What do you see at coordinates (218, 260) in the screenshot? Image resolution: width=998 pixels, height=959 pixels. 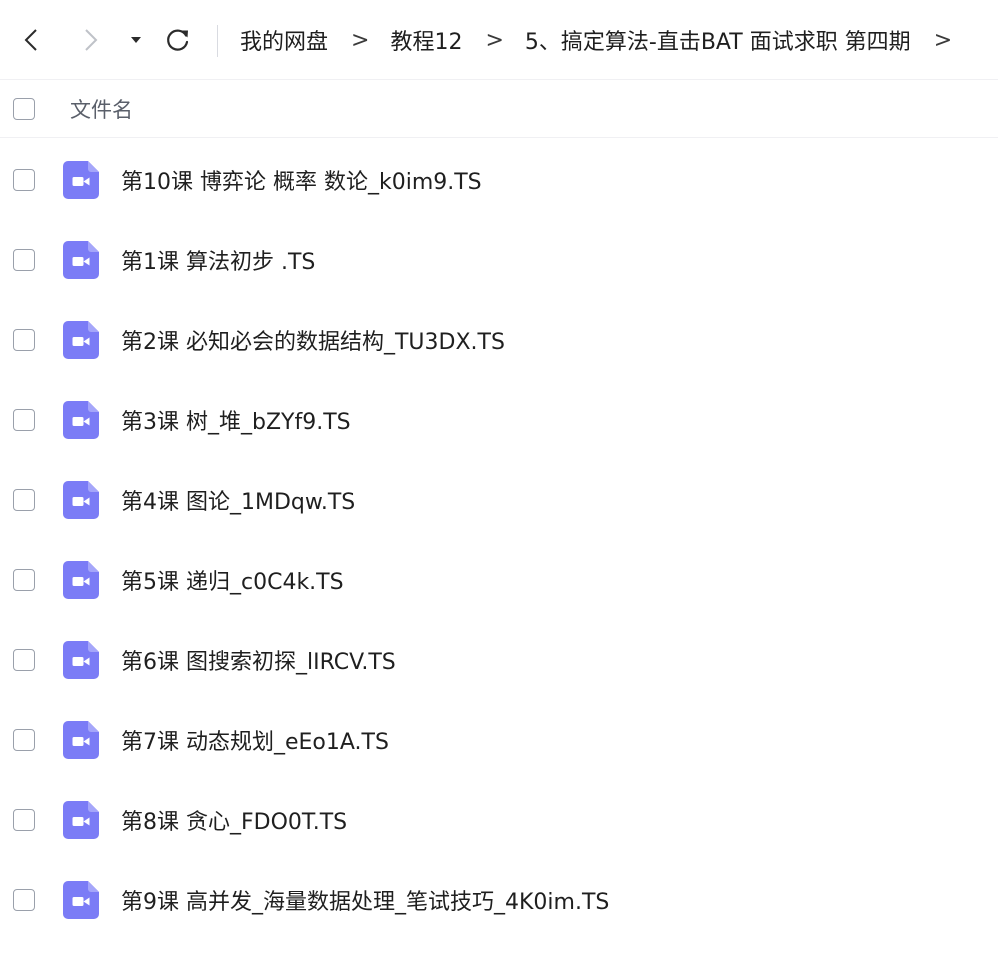 I see `file-name: 第1课 算法初步 .TS` at bounding box center [218, 260].